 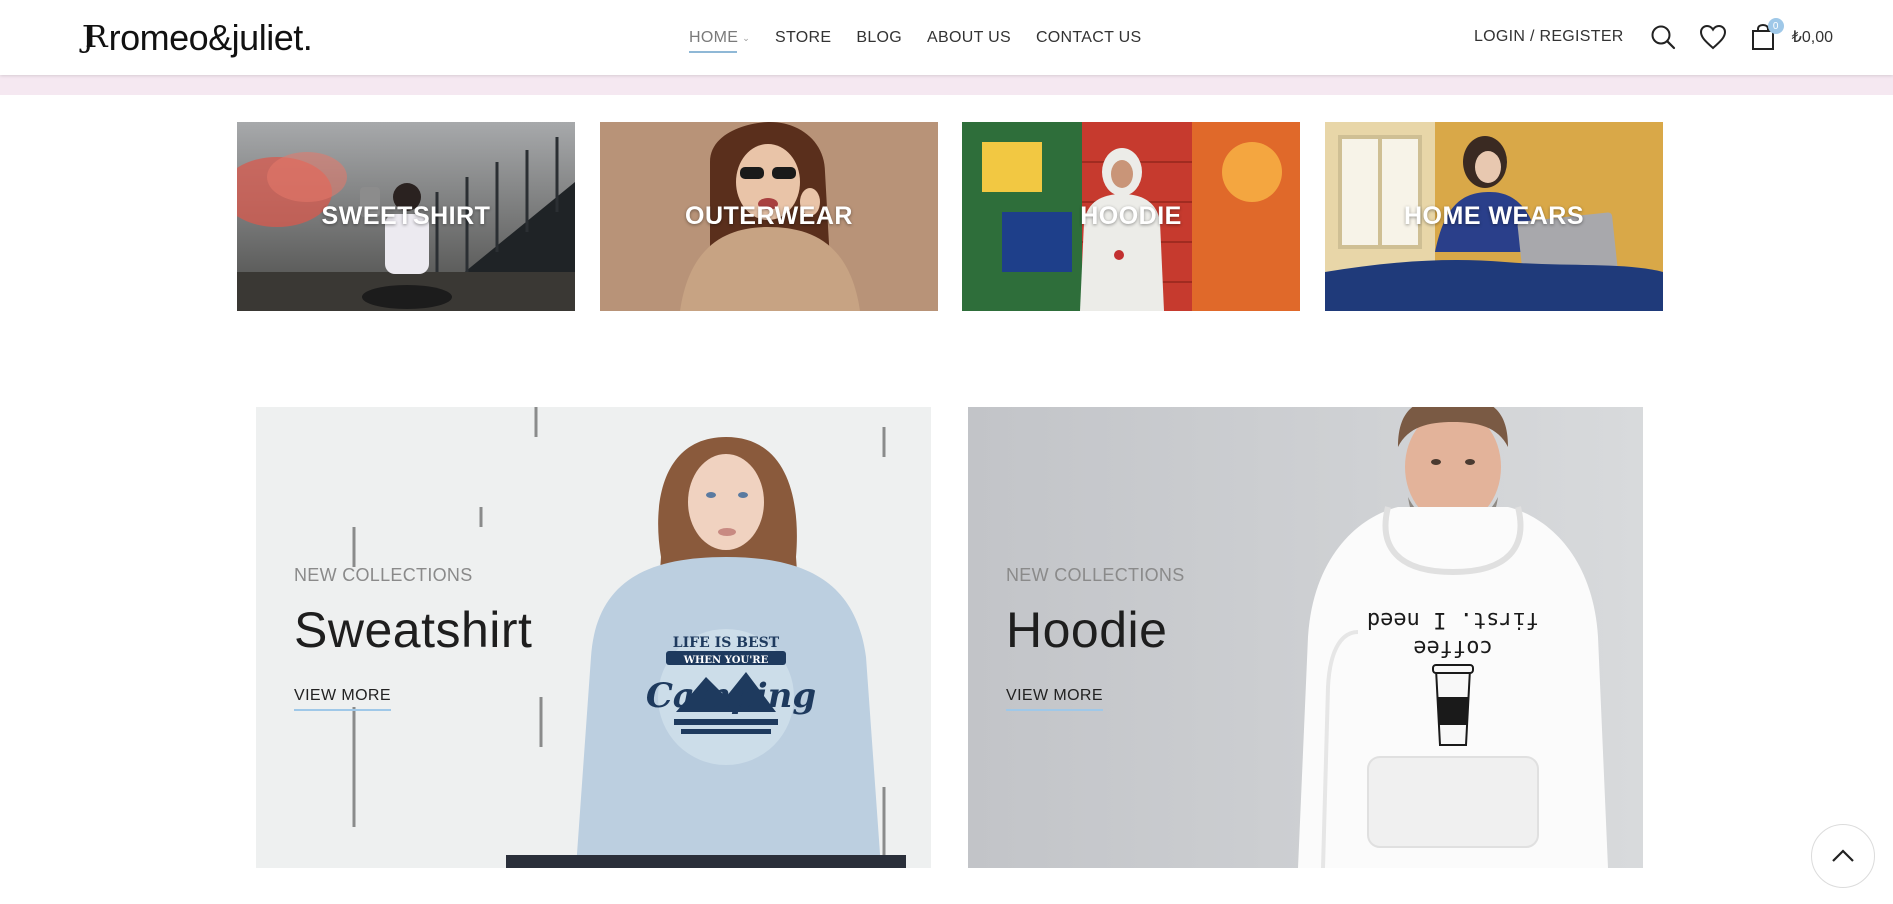 I want to click on nav-blog-label: BLOG, so click(x=879, y=37).